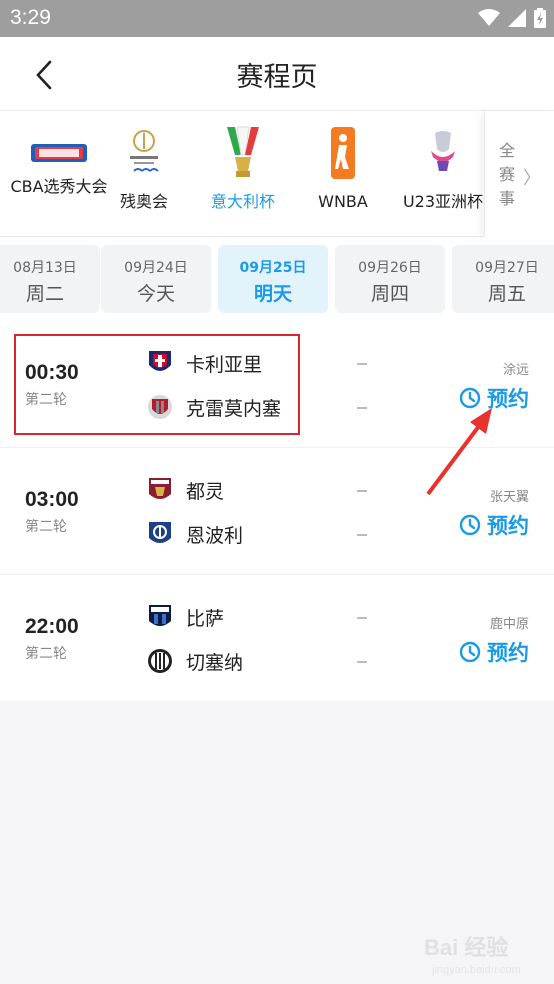 This screenshot has height=984, width=554. Describe the element at coordinates (273, 279) in the screenshot. I see `date-tab-selected: 09月25日 明天` at that location.